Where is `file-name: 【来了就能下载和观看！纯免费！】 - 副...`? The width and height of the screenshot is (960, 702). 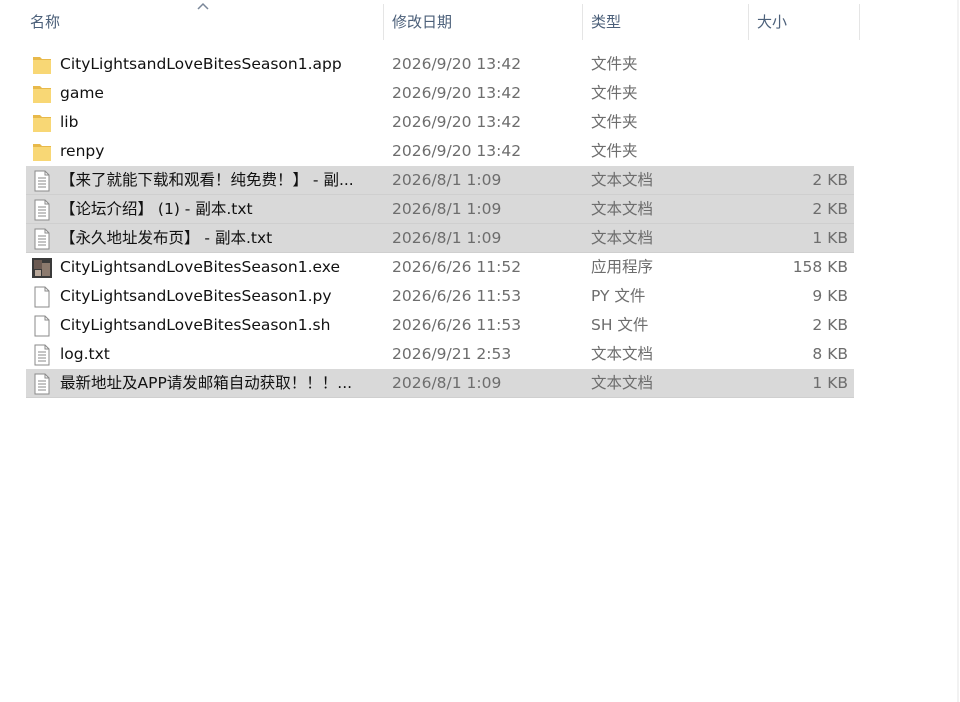
file-name: 【来了就能下载和观看！纯免费！】 - 副... is located at coordinates (207, 180).